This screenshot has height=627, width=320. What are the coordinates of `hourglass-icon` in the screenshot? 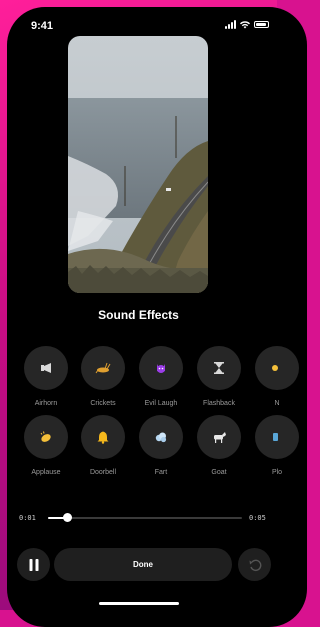 It's located at (219, 368).